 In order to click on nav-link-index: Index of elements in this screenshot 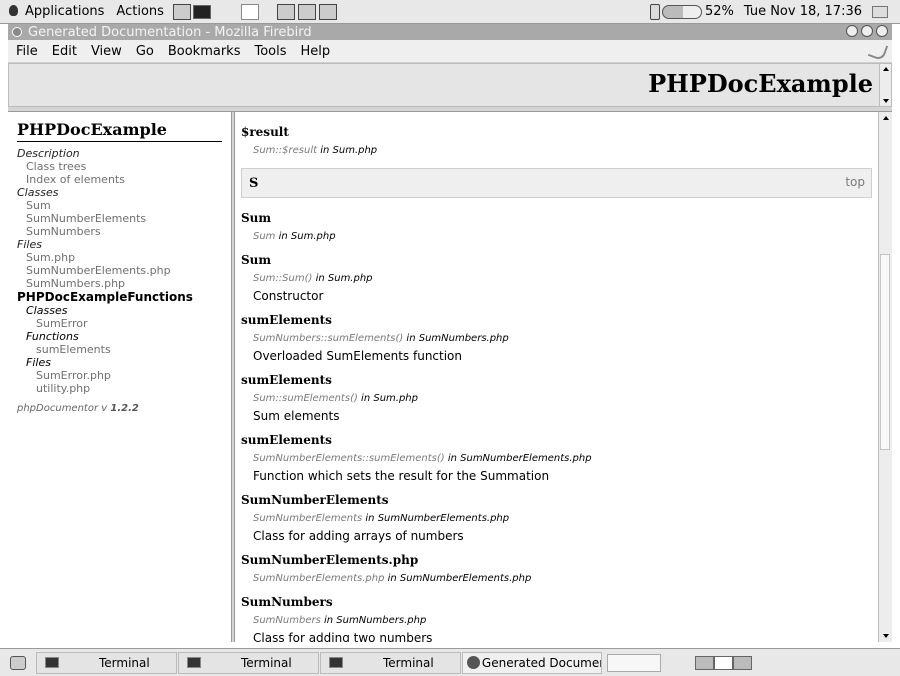, I will do `click(124, 179)`.